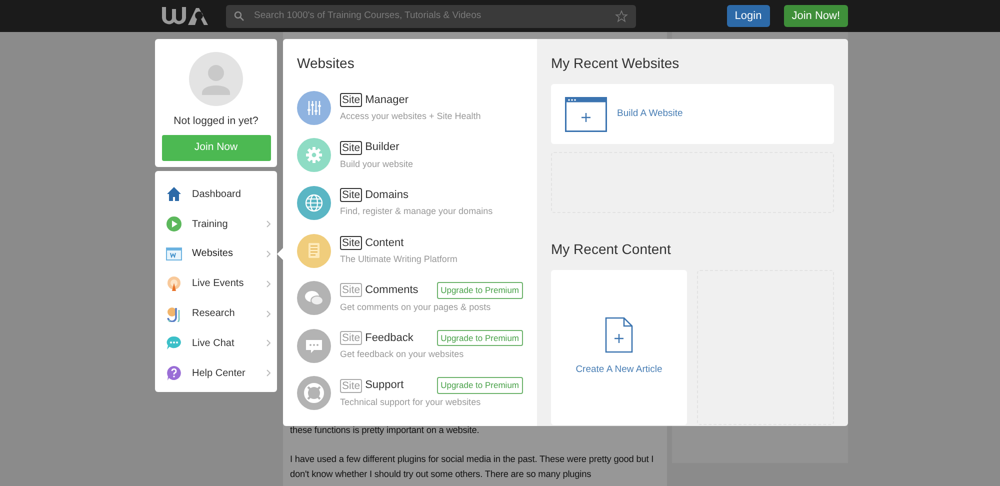  What do you see at coordinates (174, 224) in the screenshot?
I see `play-icon` at bounding box center [174, 224].